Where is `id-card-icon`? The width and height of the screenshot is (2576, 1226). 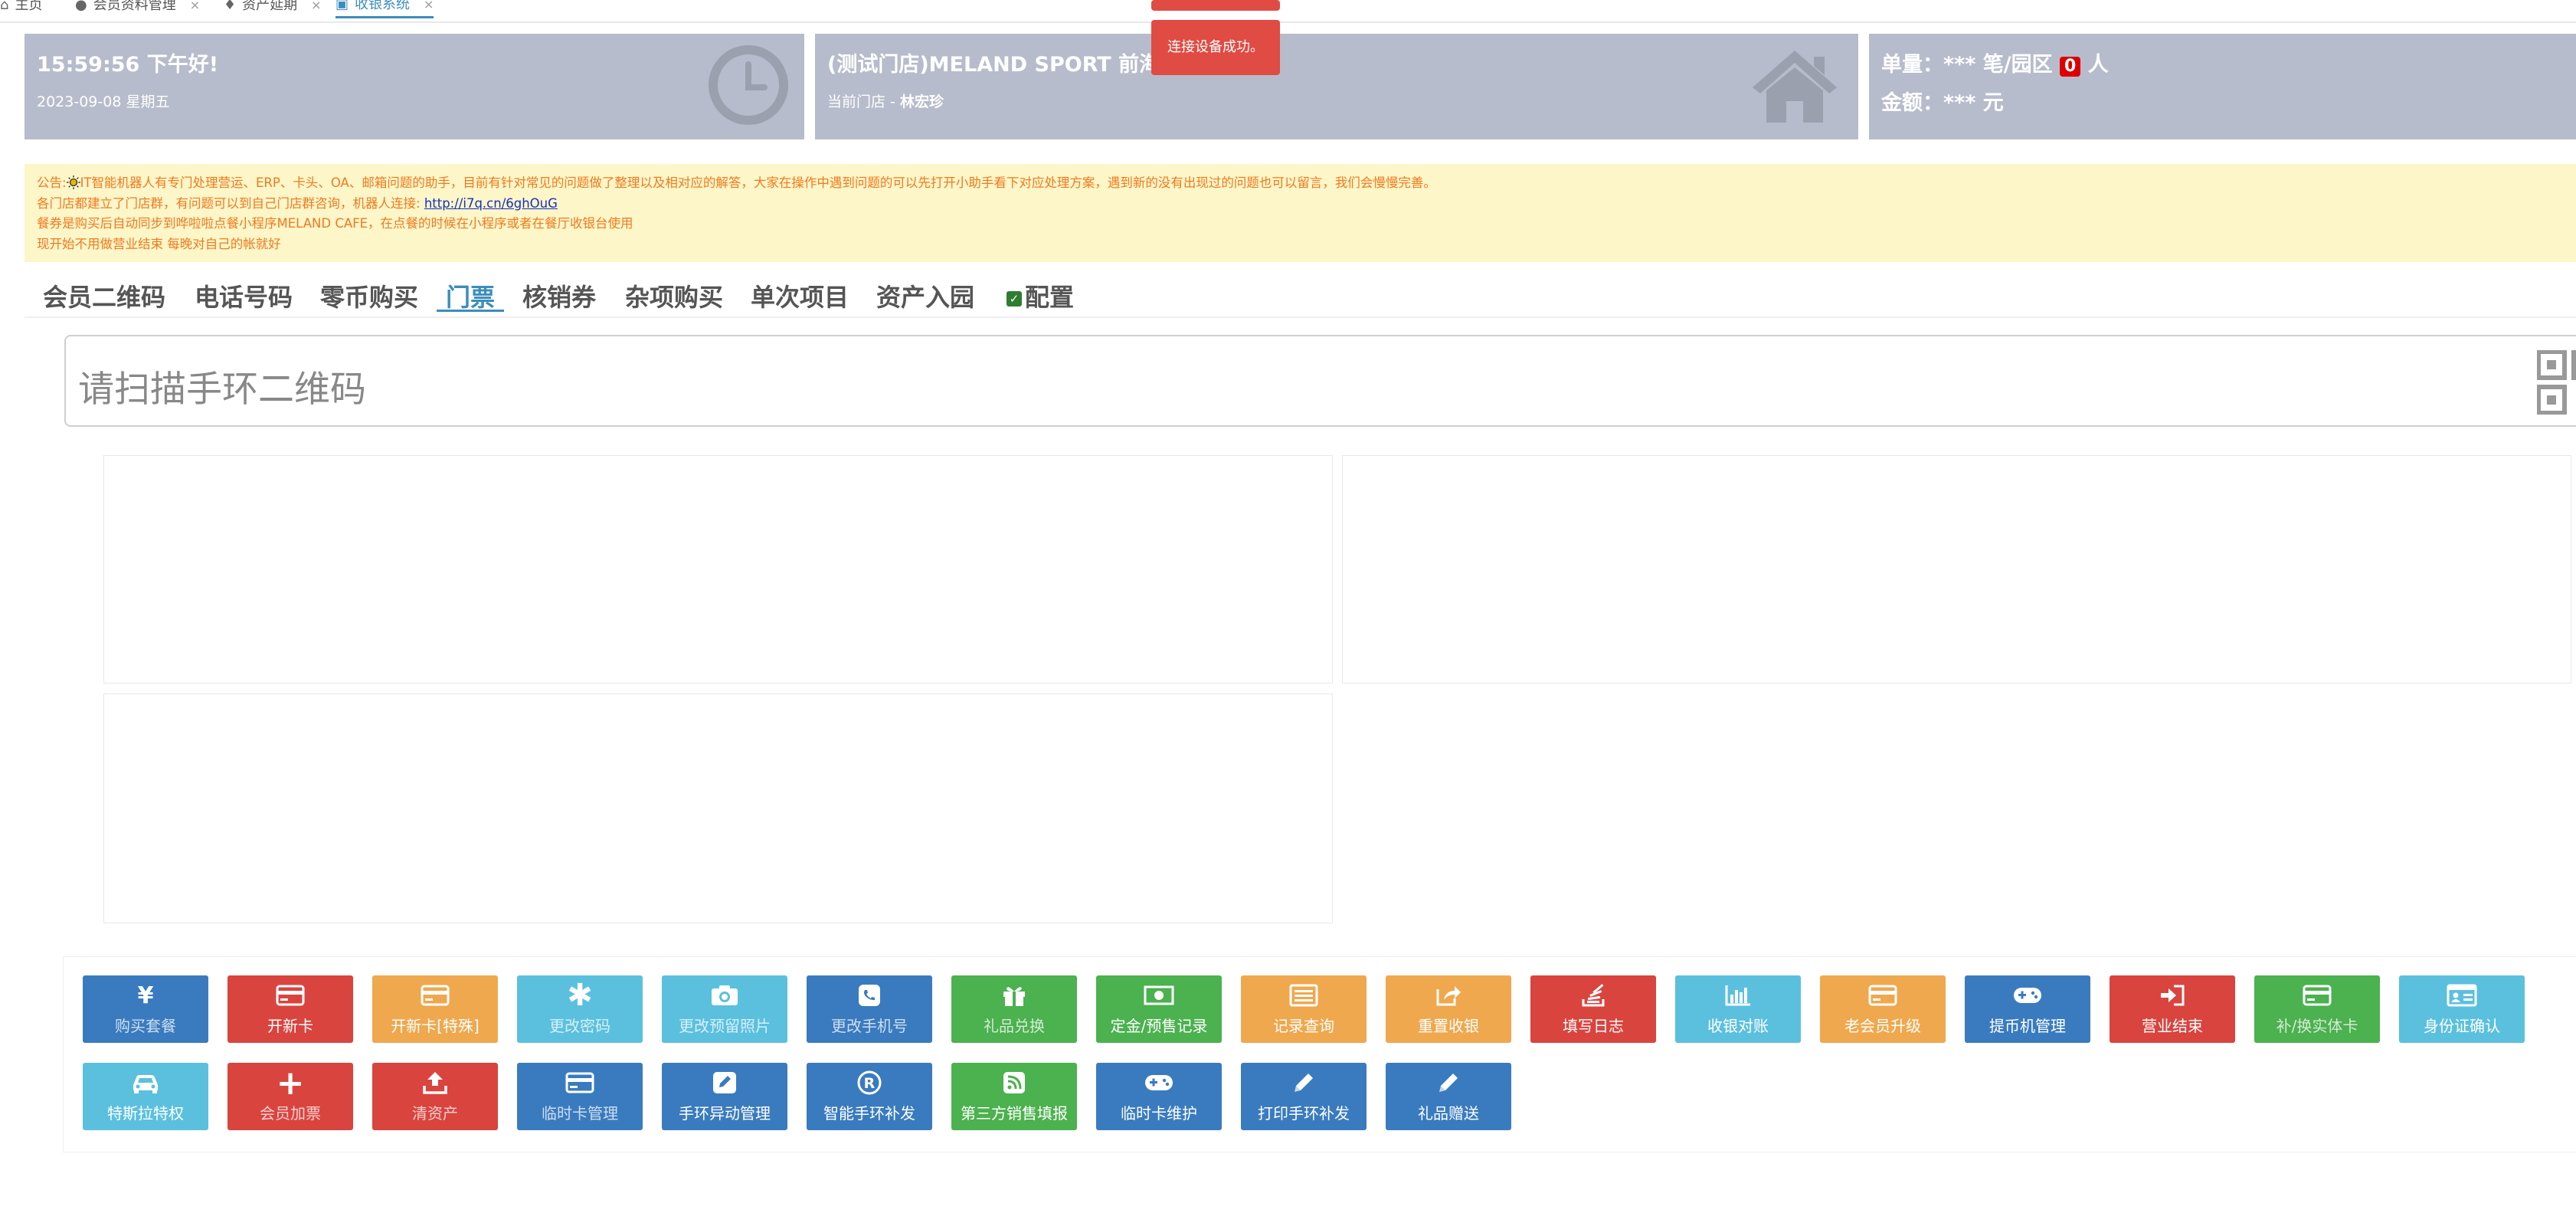 id-card-icon is located at coordinates (2462, 995).